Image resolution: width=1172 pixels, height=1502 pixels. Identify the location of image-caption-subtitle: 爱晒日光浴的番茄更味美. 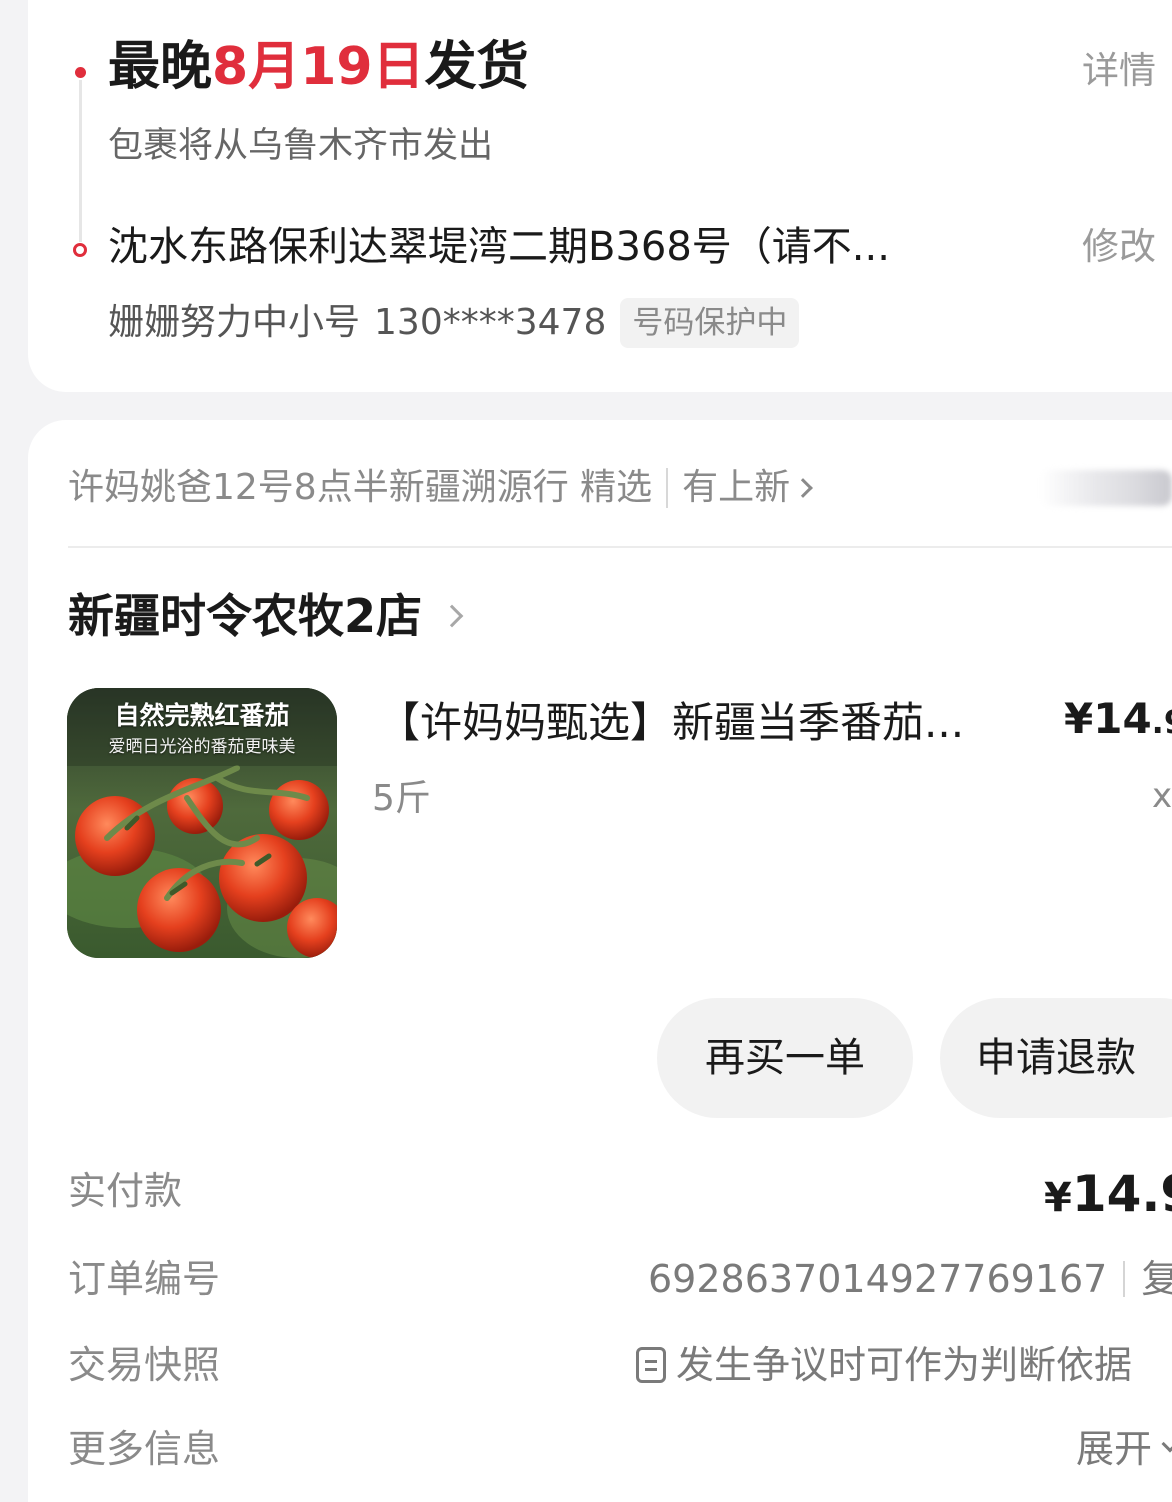
(202, 747).